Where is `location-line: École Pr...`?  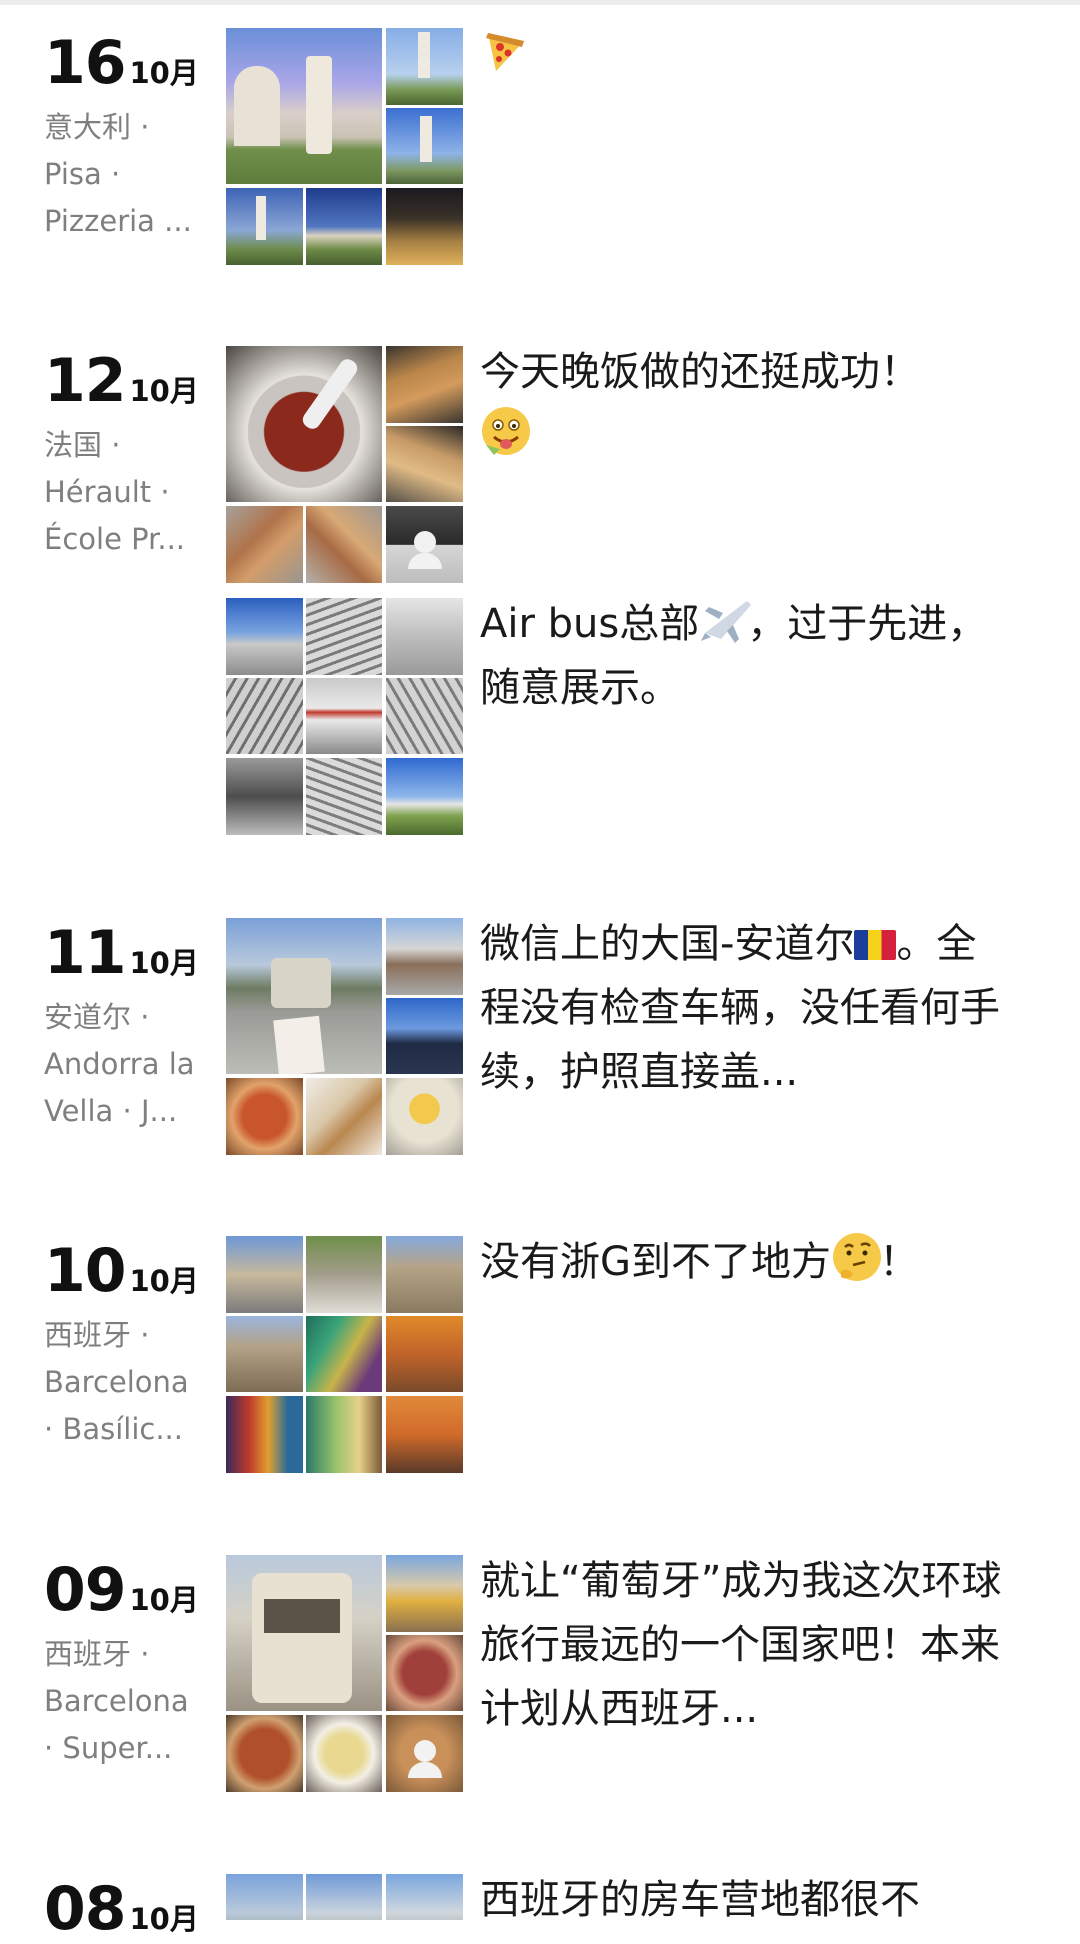
location-line: École Pr... is located at coordinates (115, 539).